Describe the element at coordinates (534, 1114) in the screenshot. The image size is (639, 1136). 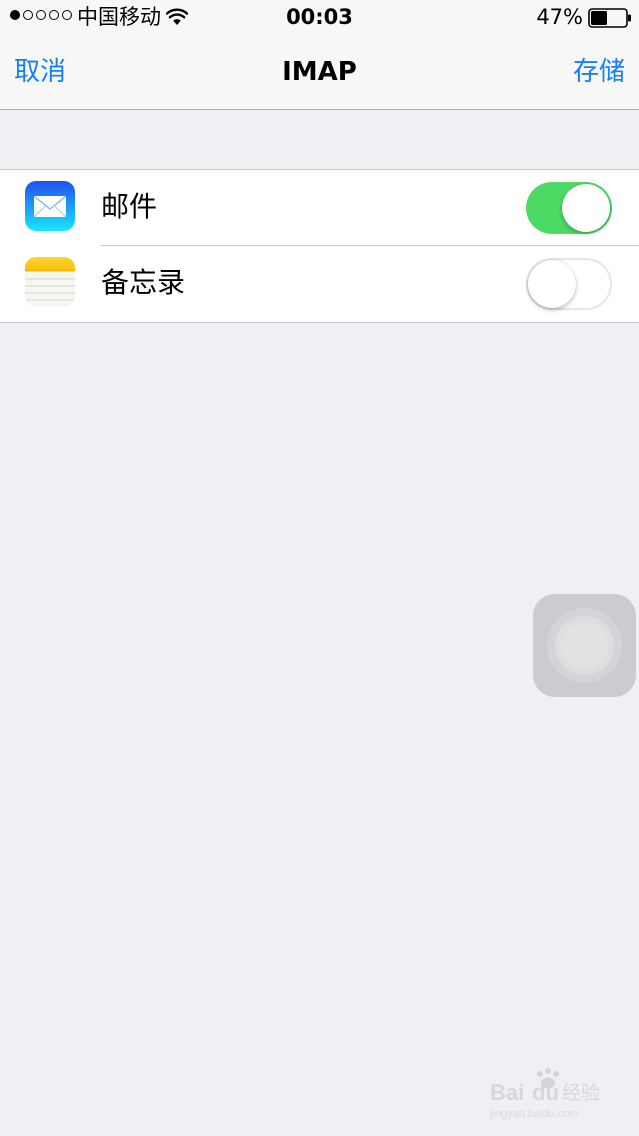
I see `svg-text: jingyan.baidu.com` at that location.